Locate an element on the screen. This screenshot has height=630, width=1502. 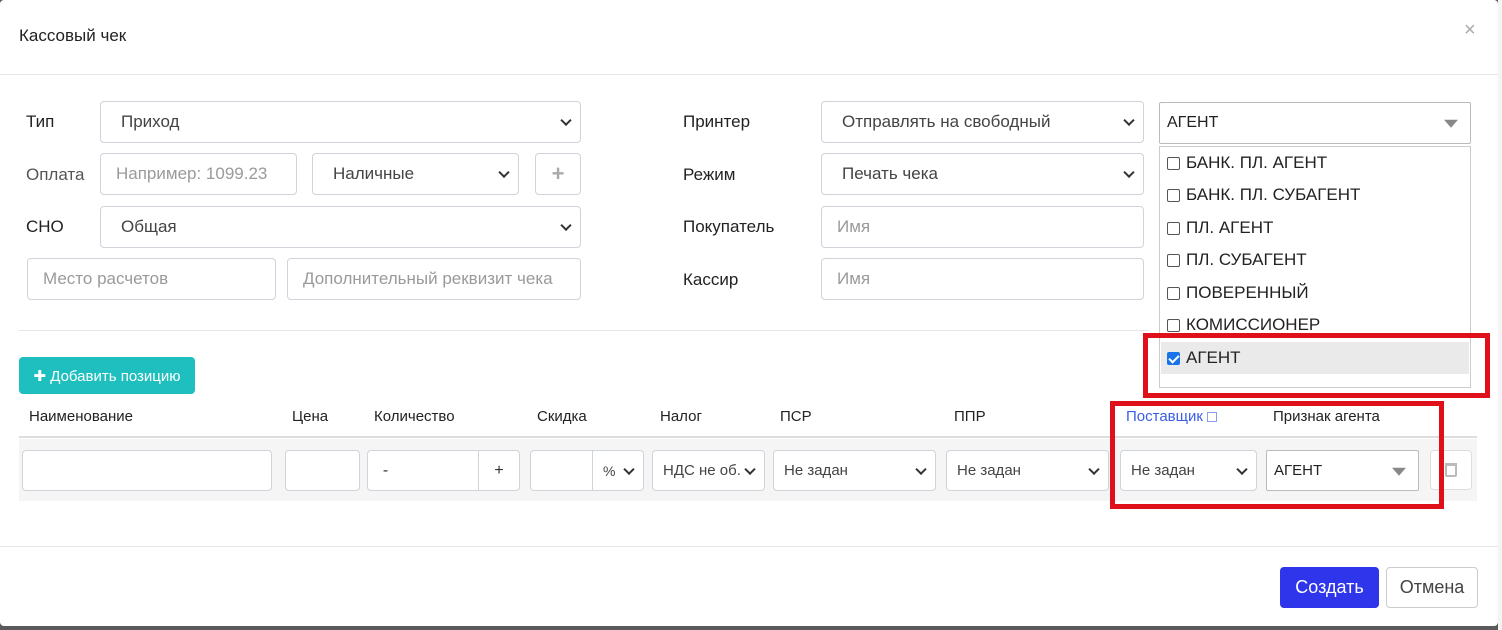
column-header-quantity: Количество is located at coordinates (414, 416).